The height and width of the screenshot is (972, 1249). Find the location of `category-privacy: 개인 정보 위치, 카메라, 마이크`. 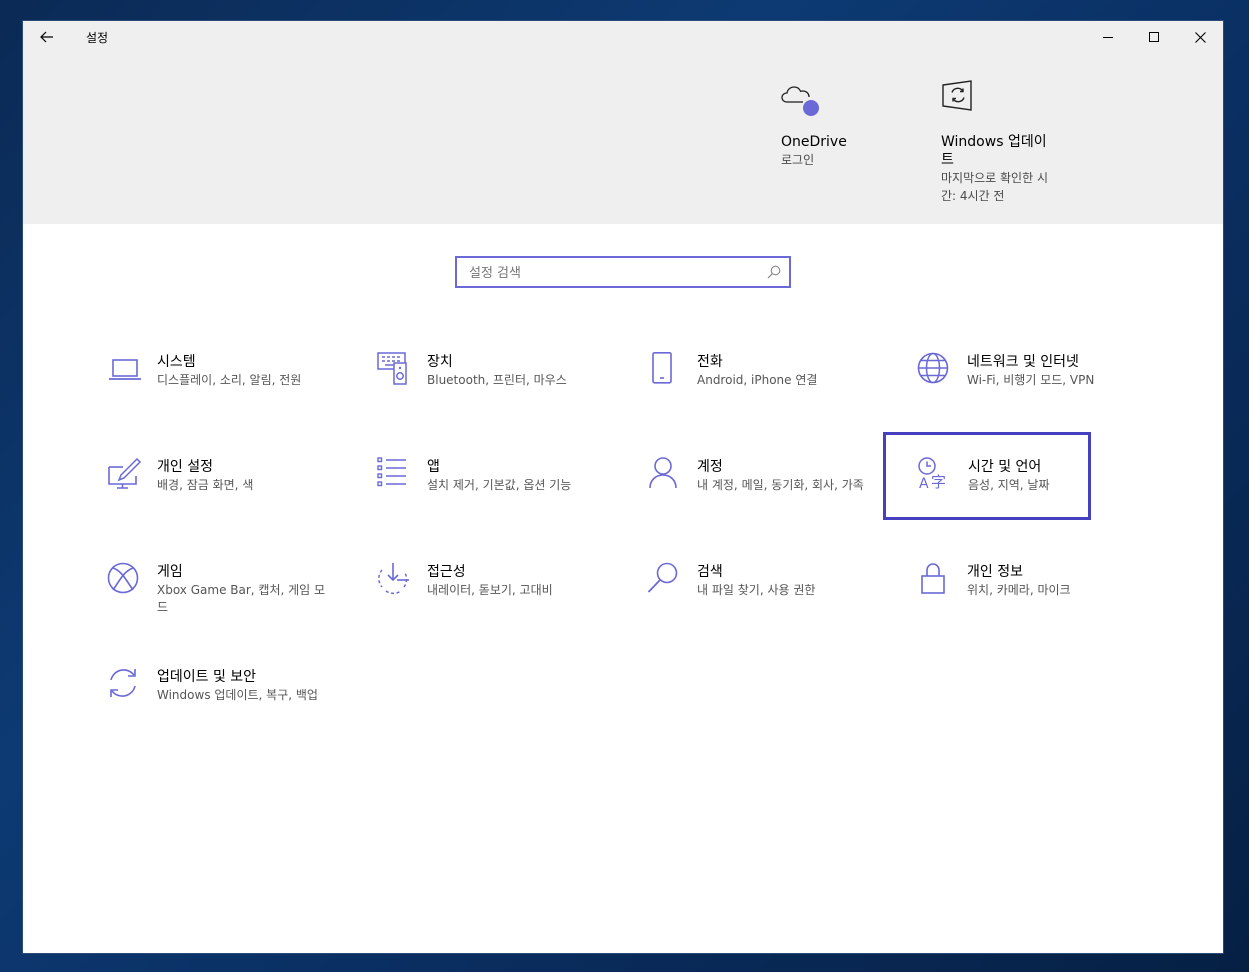

category-privacy: 개인 정보 위치, 카메라, 마이크 is located at coordinates (1018, 603).